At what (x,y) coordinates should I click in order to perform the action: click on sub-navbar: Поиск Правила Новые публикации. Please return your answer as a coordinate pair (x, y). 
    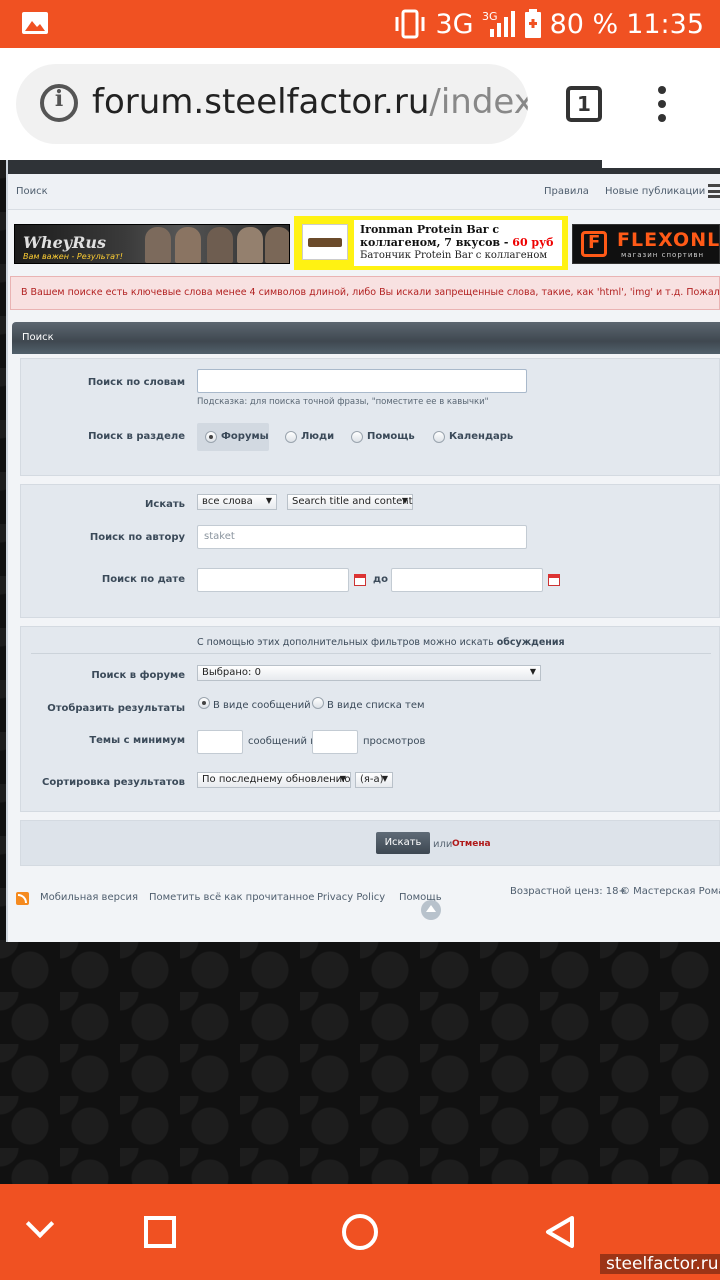
    Looking at the image, I should click on (364, 192).